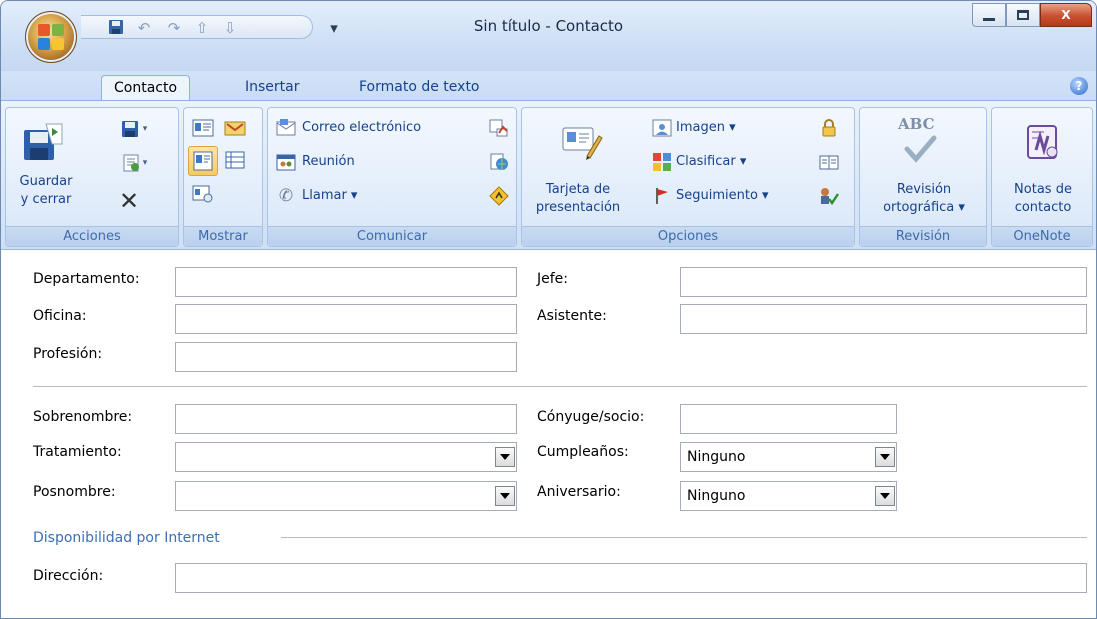  Describe the element at coordinates (68, 576) in the screenshot. I see `direccion-label: Dirección:` at that location.